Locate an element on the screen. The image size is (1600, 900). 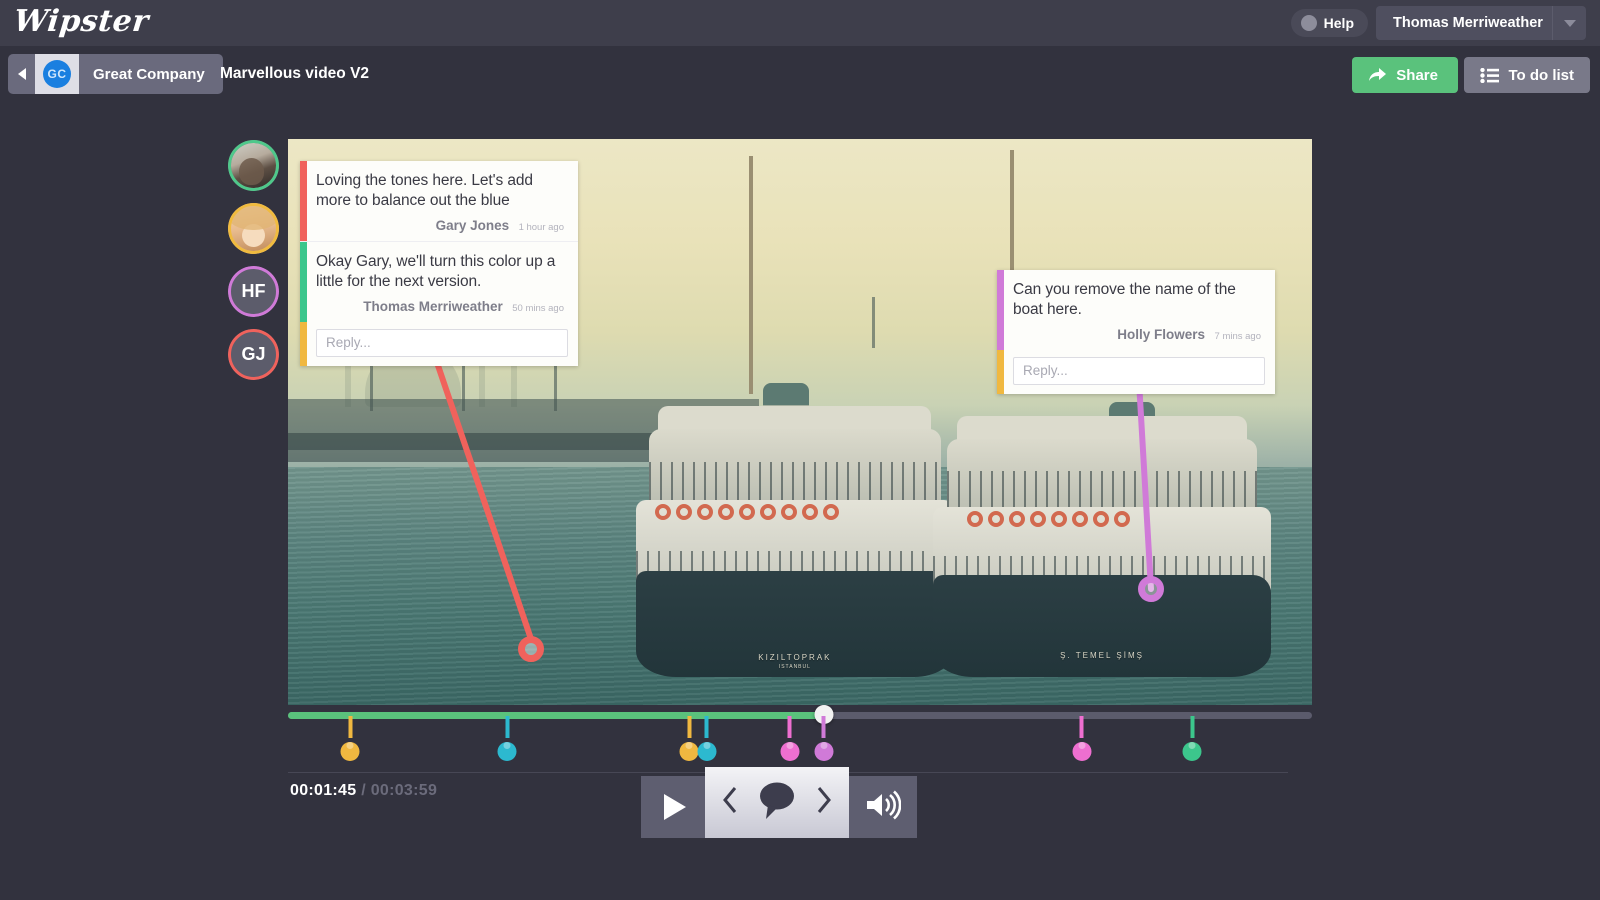
comment-nav-group is located at coordinates (777, 802).